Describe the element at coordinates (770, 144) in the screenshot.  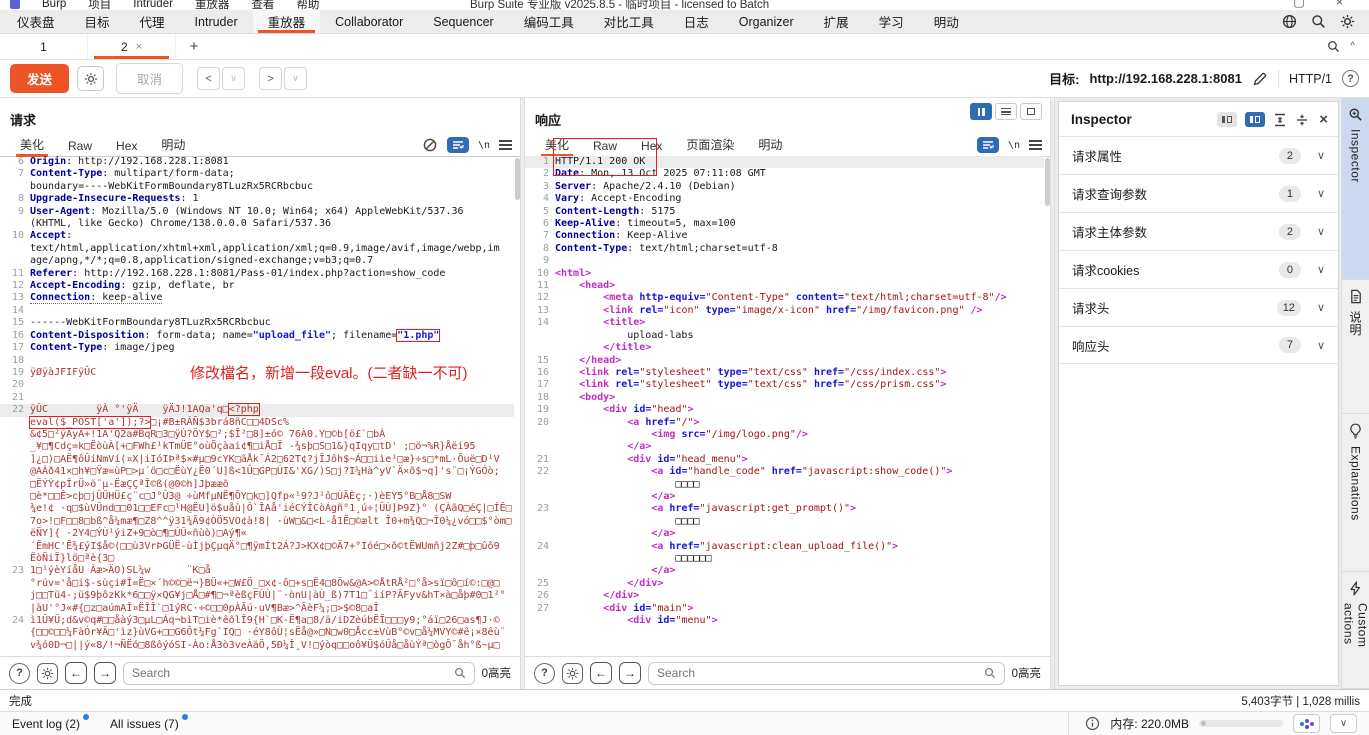
I see `response-tab-extension: 明动` at that location.